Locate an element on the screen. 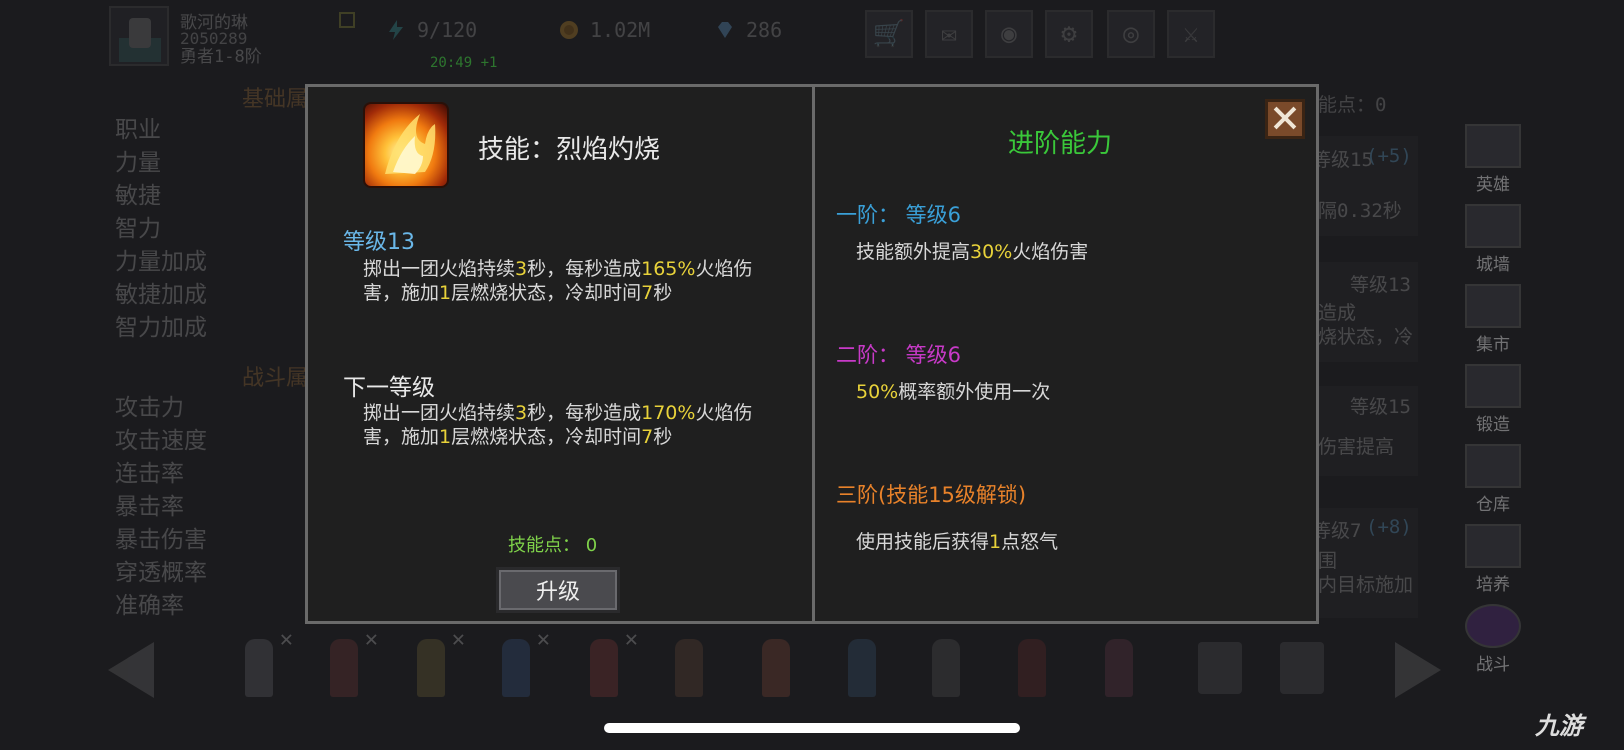 This screenshot has width=1624, height=750. tier-1-description: 技能额外提高30%火焰伤害 is located at coordinates (972, 252).